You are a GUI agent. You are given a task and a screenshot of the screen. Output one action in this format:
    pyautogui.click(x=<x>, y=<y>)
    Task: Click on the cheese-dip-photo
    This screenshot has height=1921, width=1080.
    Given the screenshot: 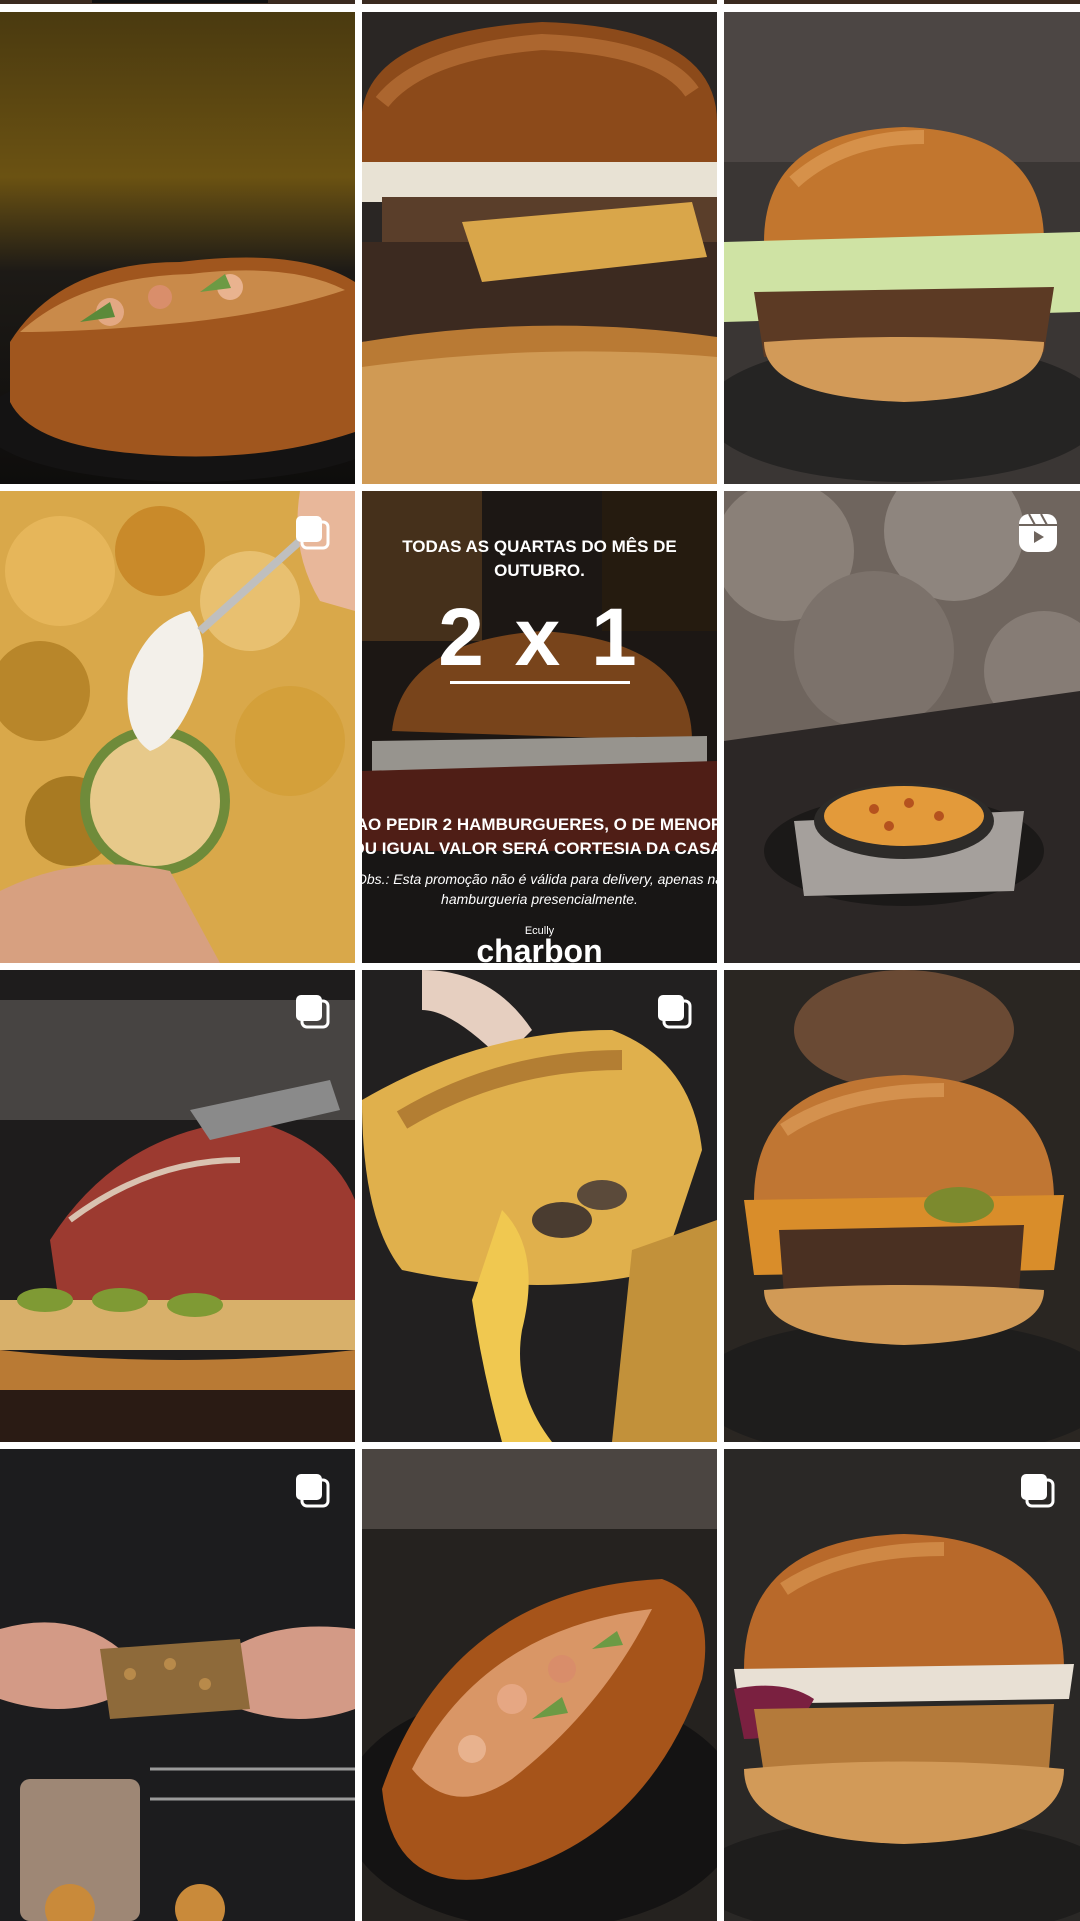 What is the action you would take?
    pyautogui.click(x=902, y=727)
    